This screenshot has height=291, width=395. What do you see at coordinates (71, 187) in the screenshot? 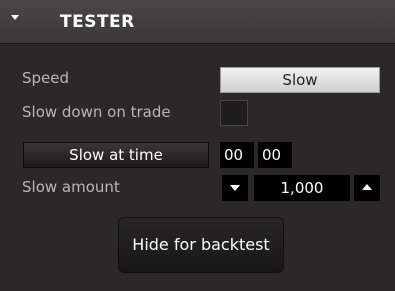
I see `slow-amount-label: Slow amount` at bounding box center [71, 187].